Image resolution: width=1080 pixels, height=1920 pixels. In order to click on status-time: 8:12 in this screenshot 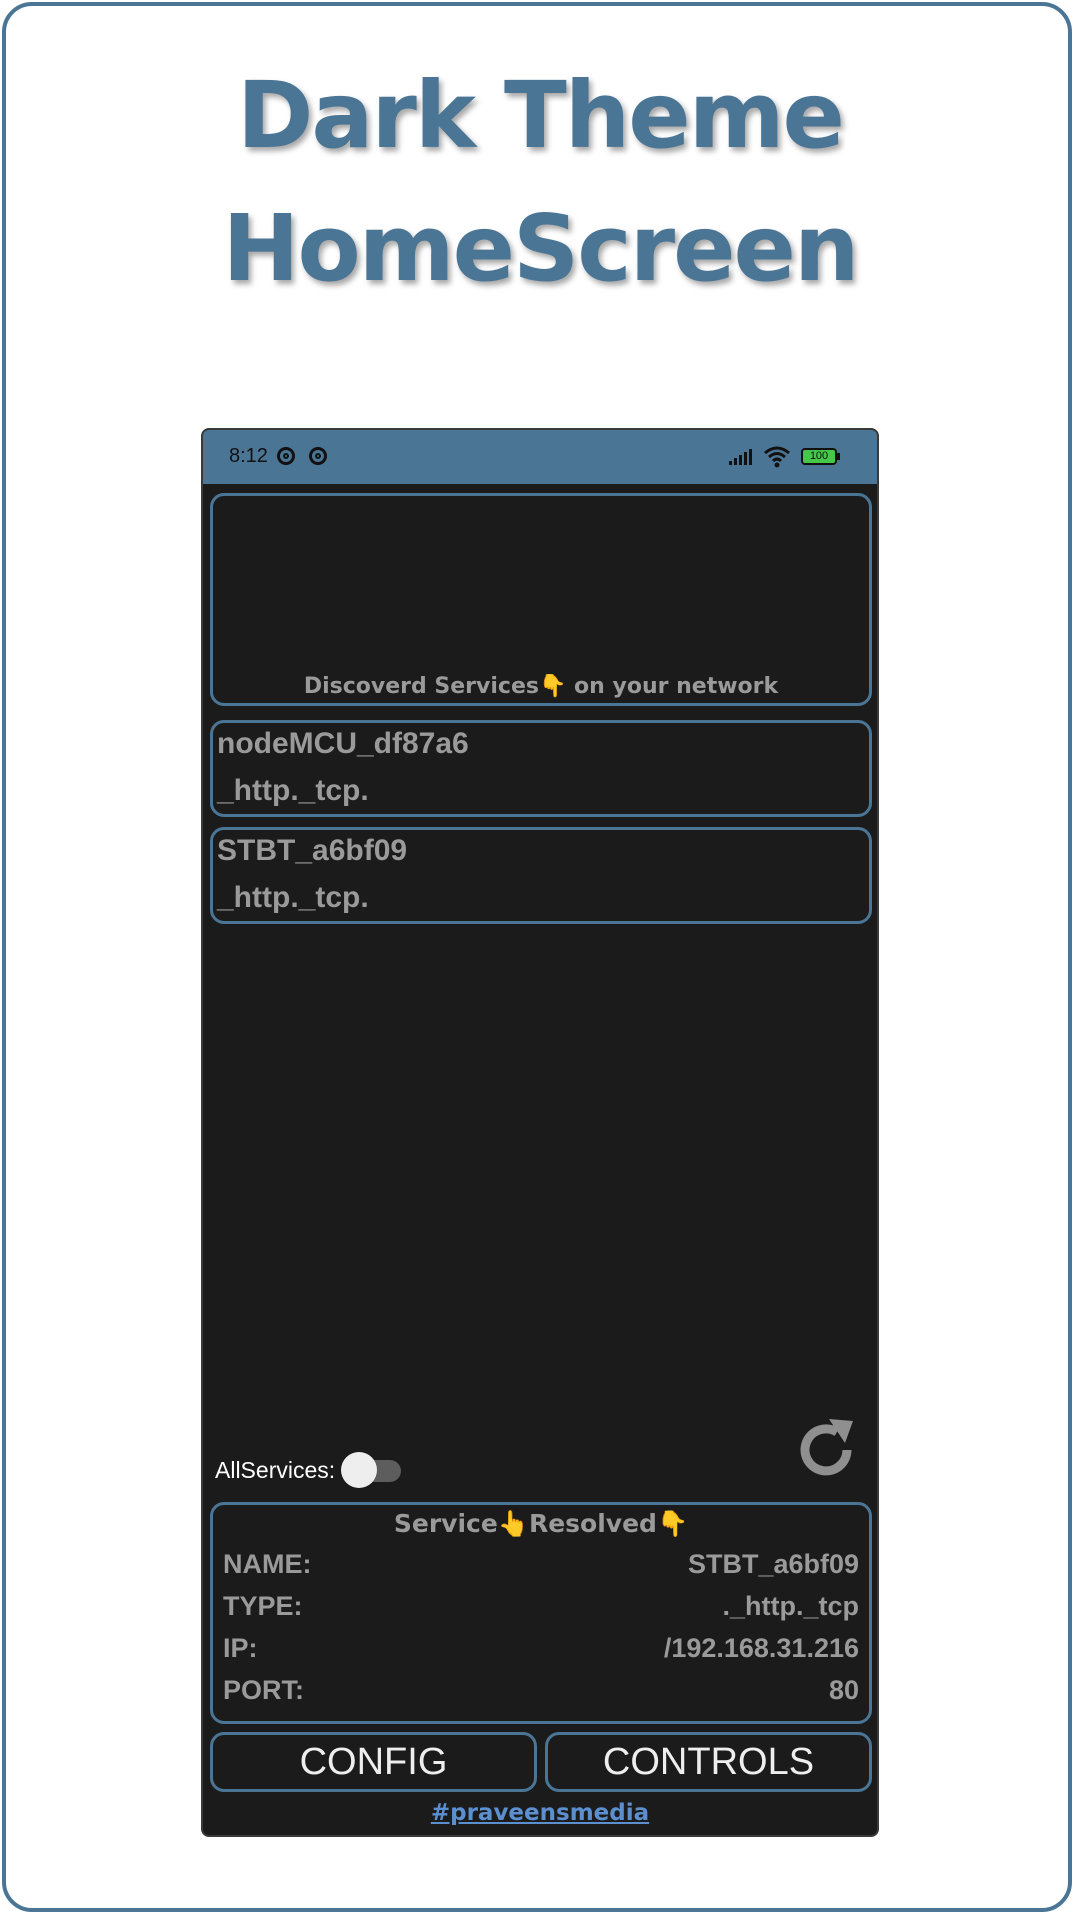, I will do `click(248, 456)`.